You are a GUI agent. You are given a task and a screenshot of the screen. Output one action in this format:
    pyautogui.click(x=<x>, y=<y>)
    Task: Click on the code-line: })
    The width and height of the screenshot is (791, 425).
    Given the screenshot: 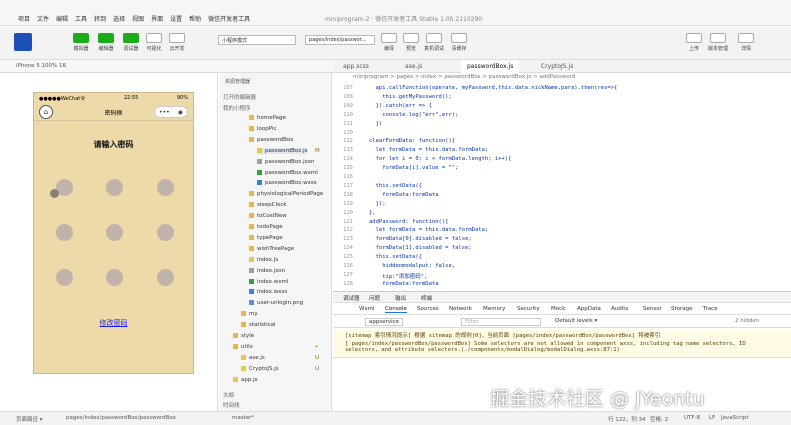 What is the action you would take?
    pyautogui.click(x=376, y=124)
    